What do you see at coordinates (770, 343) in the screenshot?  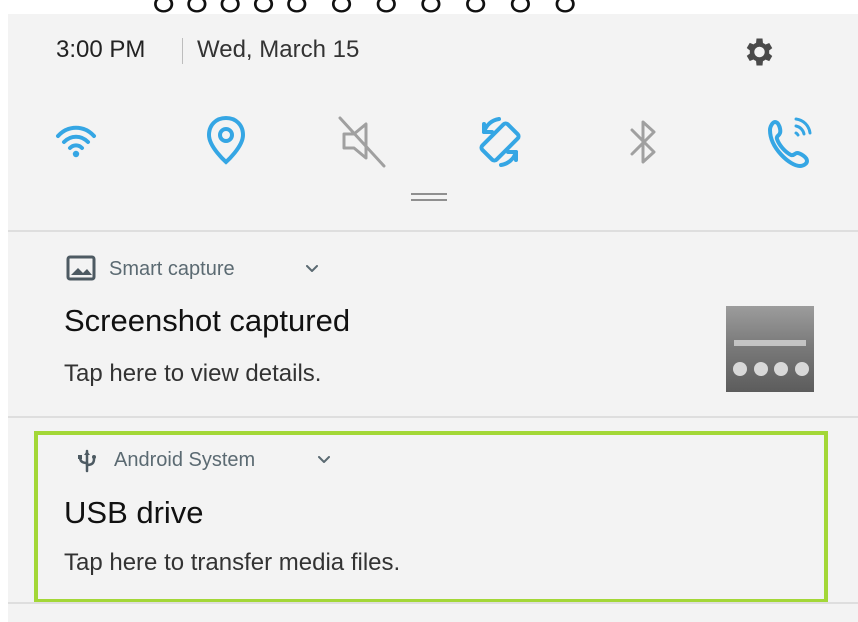 I see `thumbnail-bar` at bounding box center [770, 343].